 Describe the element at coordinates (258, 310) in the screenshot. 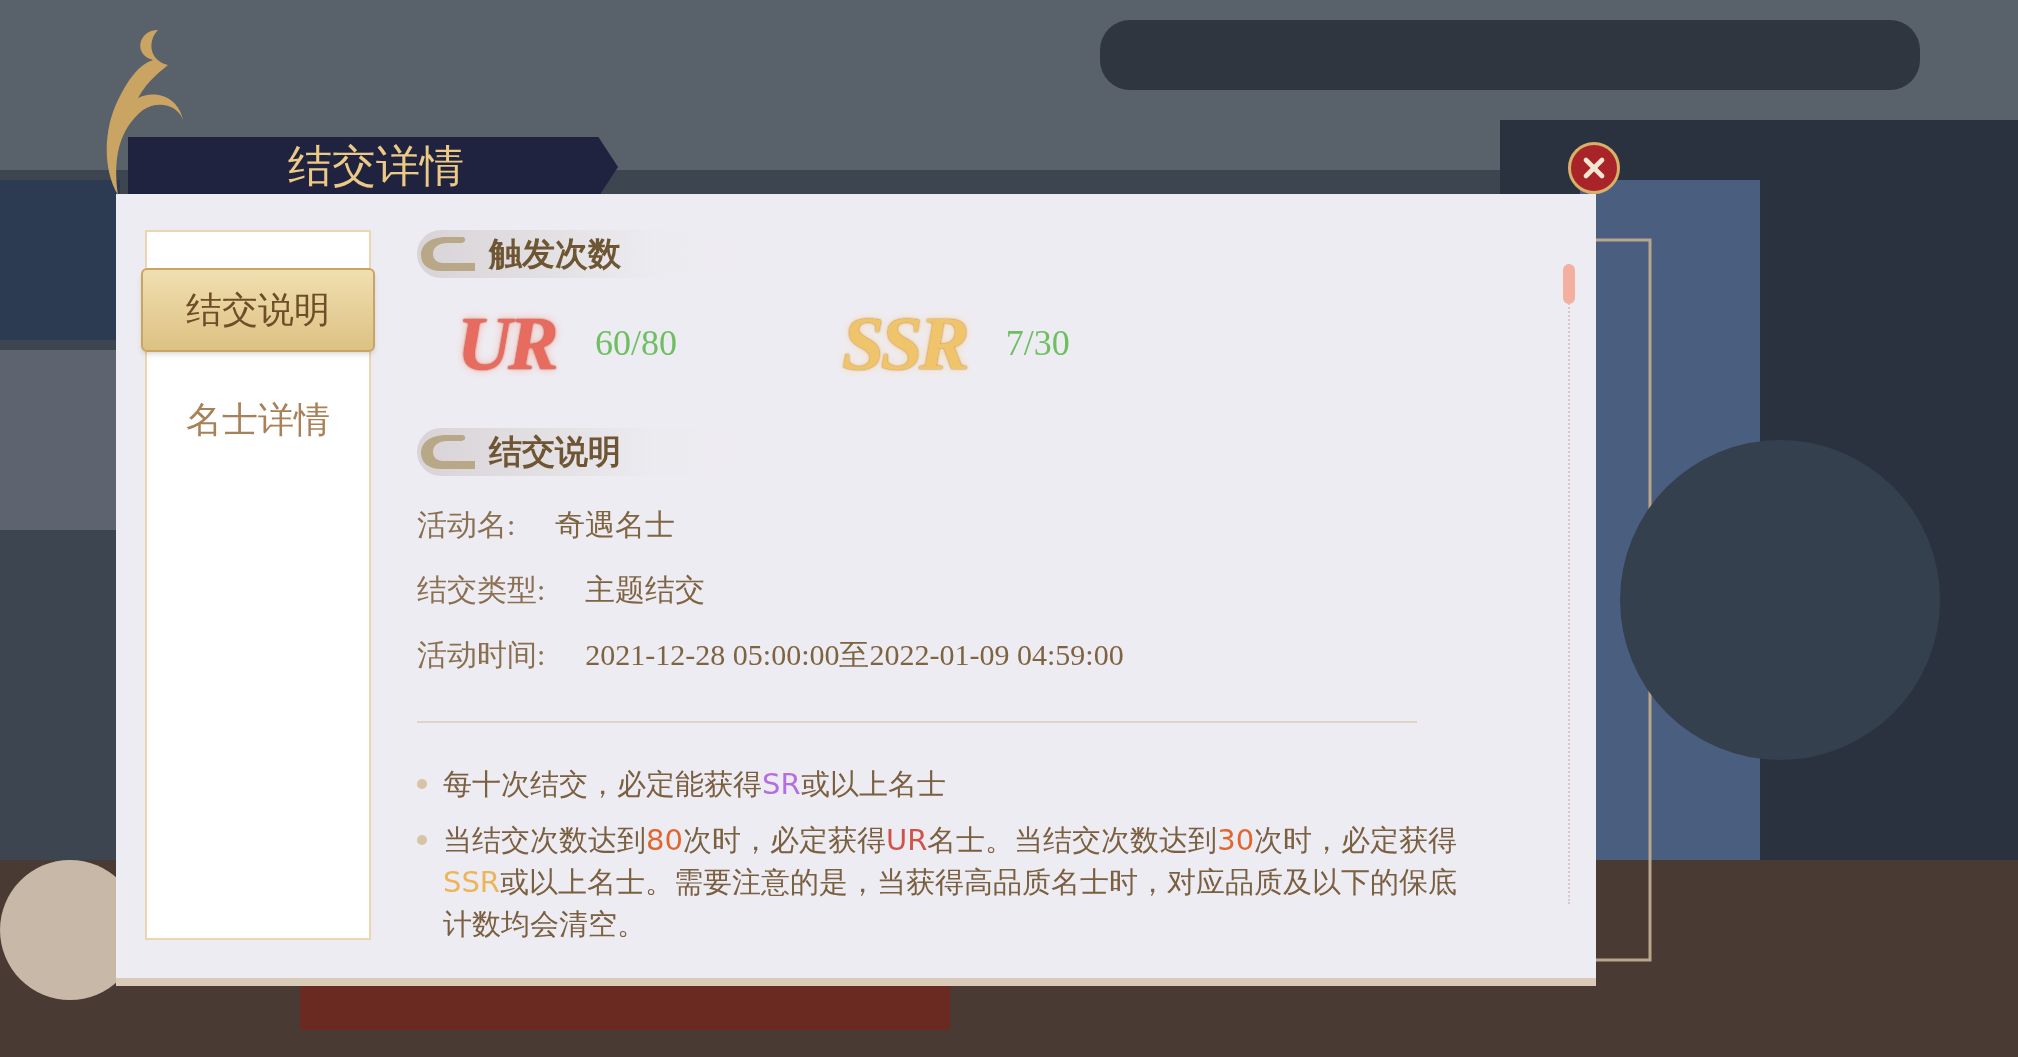

I see `tab: 结交说明` at that location.